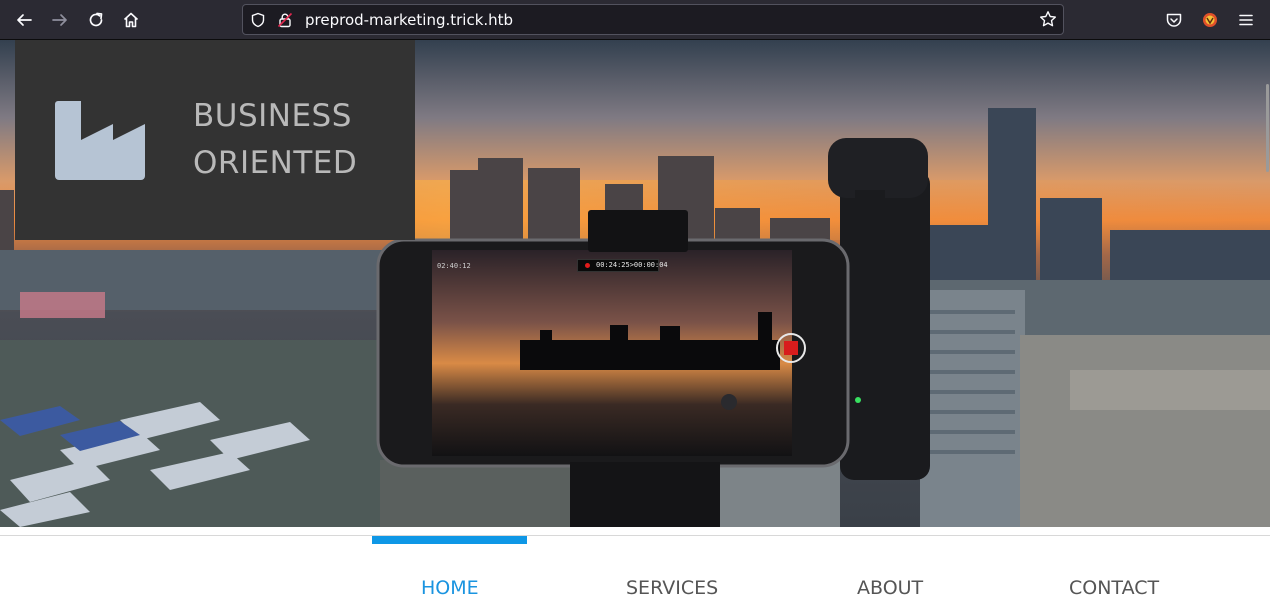 This screenshot has width=1270, height=599. I want to click on main-navigation: HOME SERVICES ABOUT CONTACT, so click(635, 563).